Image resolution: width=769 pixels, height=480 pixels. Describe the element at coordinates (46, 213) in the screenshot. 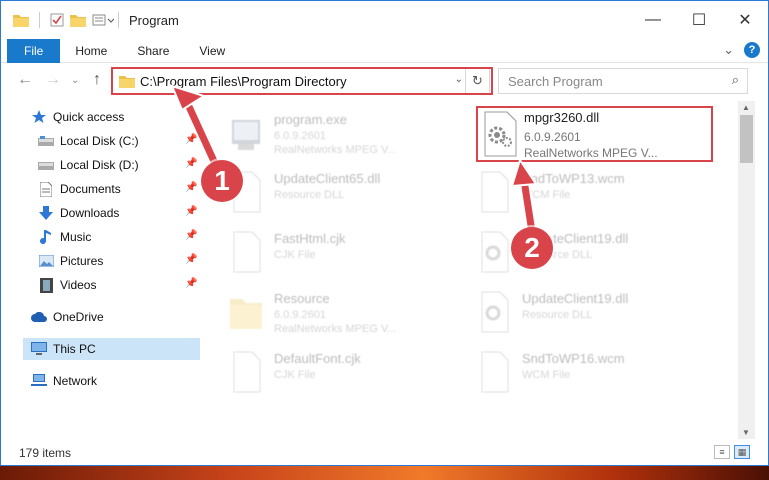

I see `download-icon` at that location.